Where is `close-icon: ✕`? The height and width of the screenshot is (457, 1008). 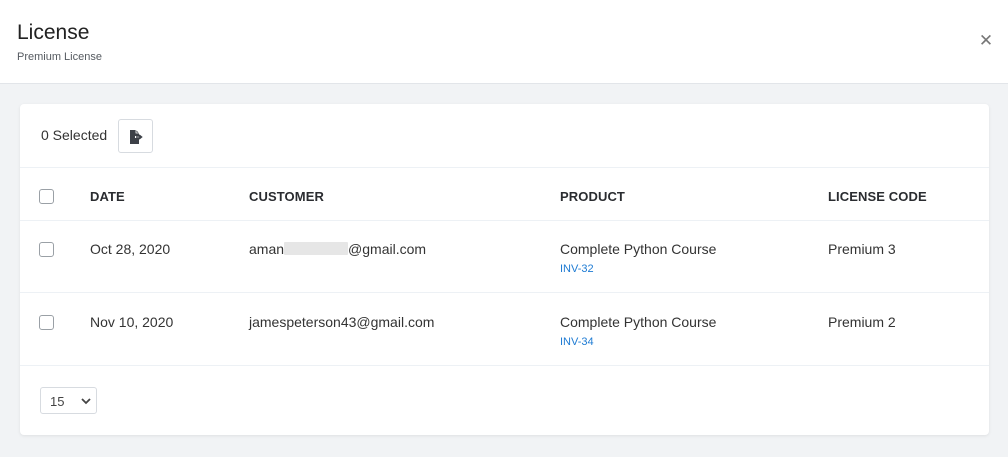
close-icon: ✕ is located at coordinates (986, 41).